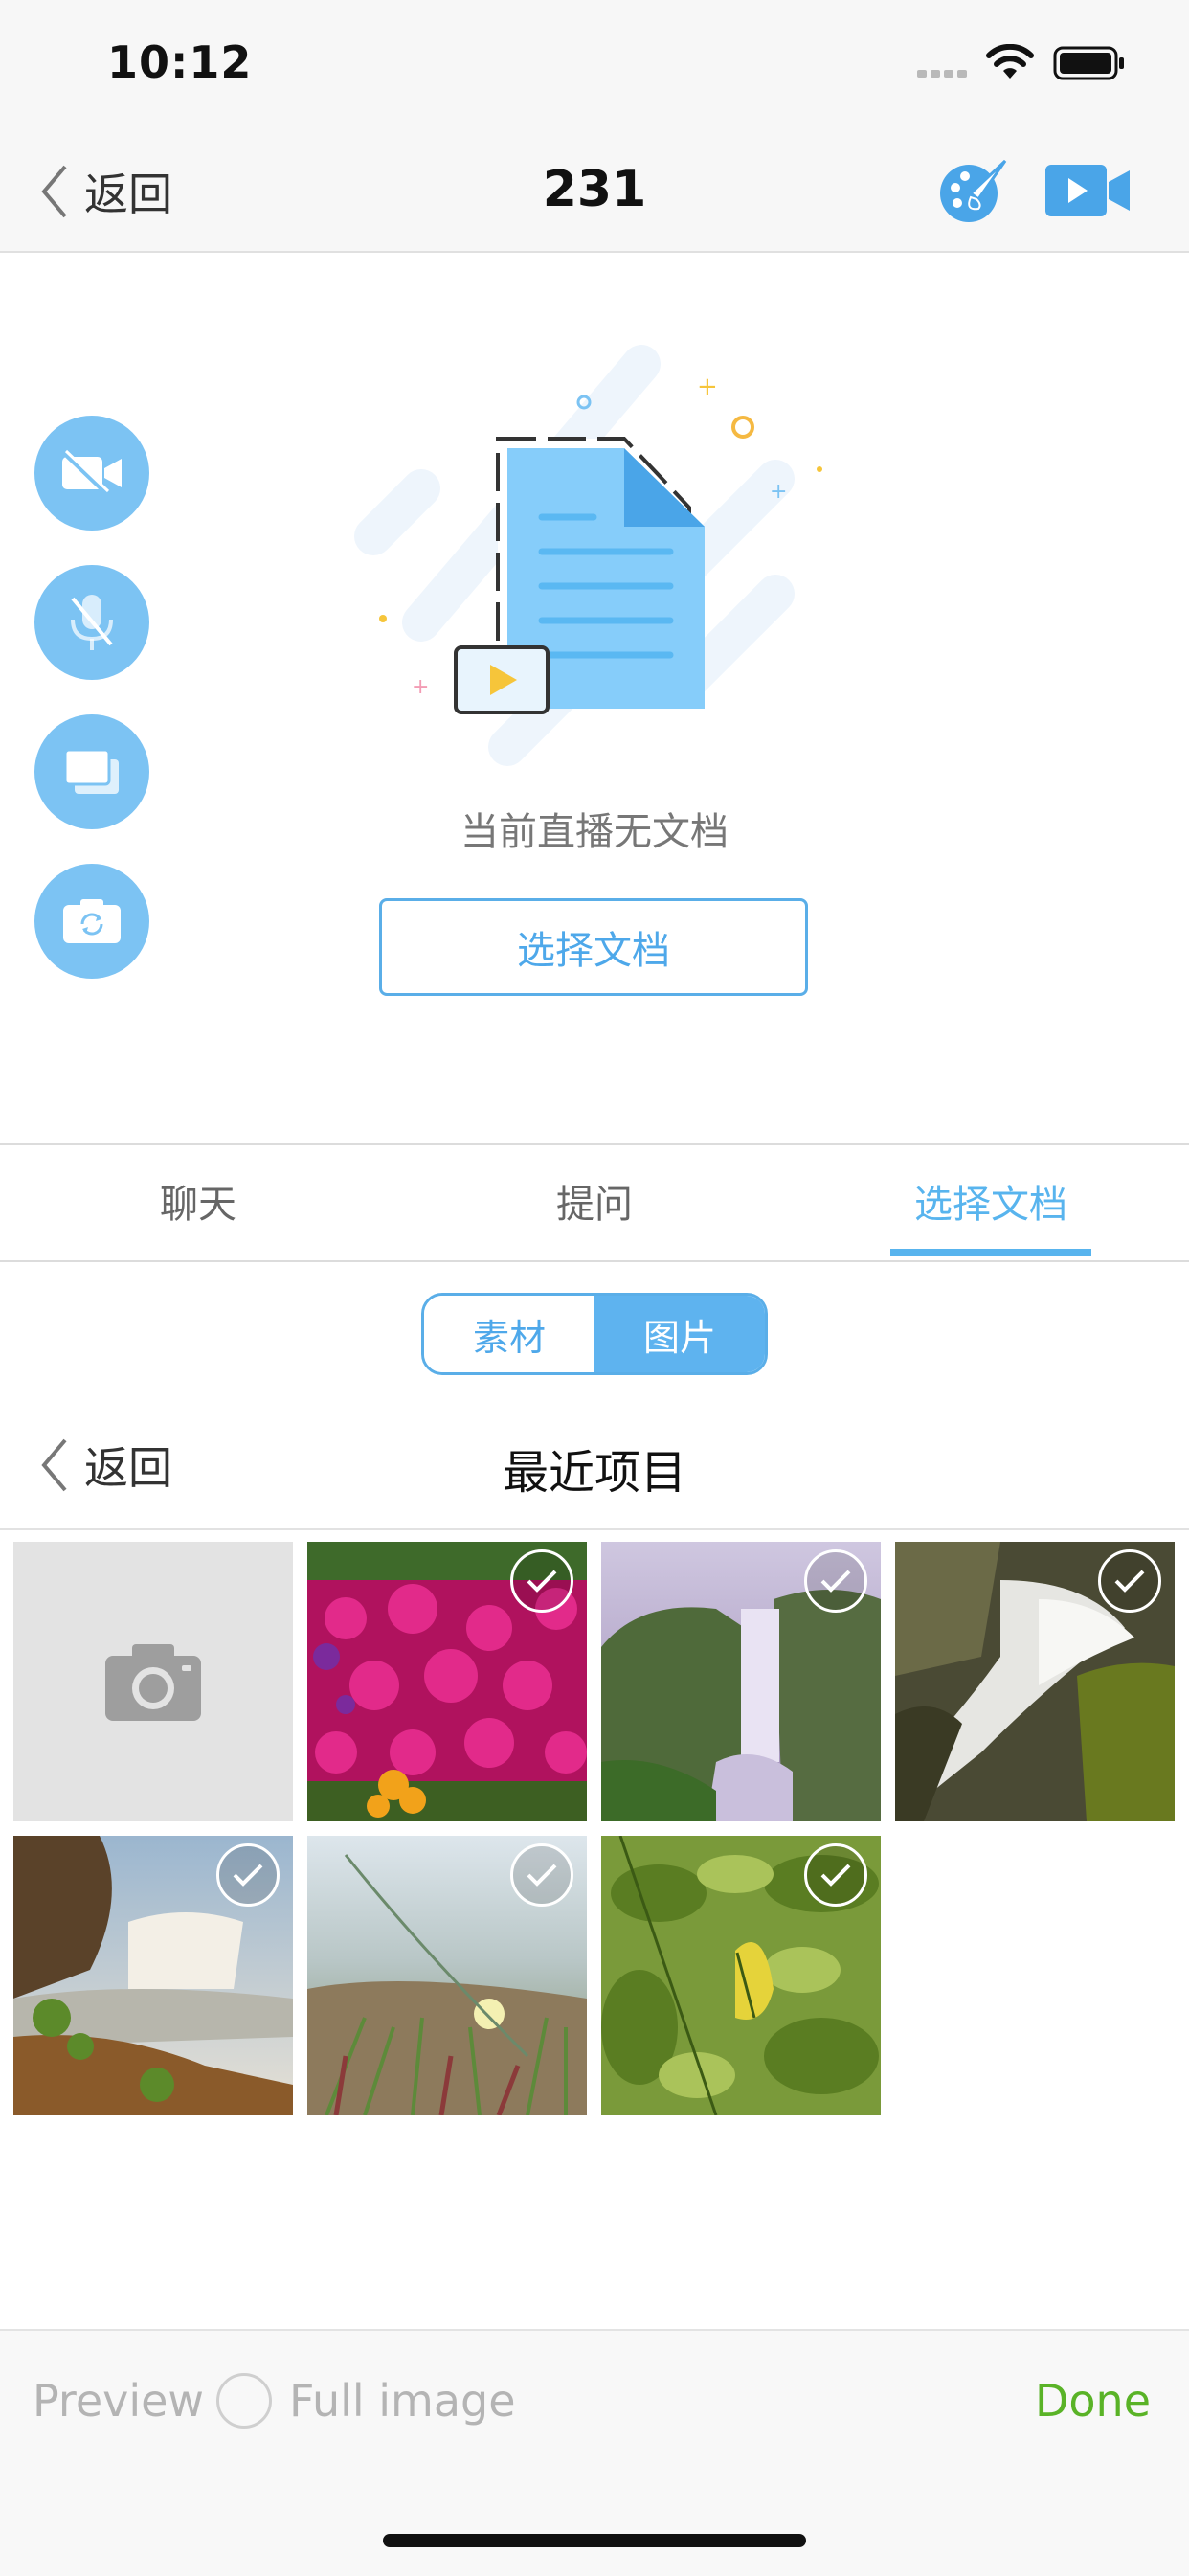 This screenshot has height=2576, width=1189. What do you see at coordinates (509, 1334) in the screenshot?
I see `segment-material: 素材` at bounding box center [509, 1334].